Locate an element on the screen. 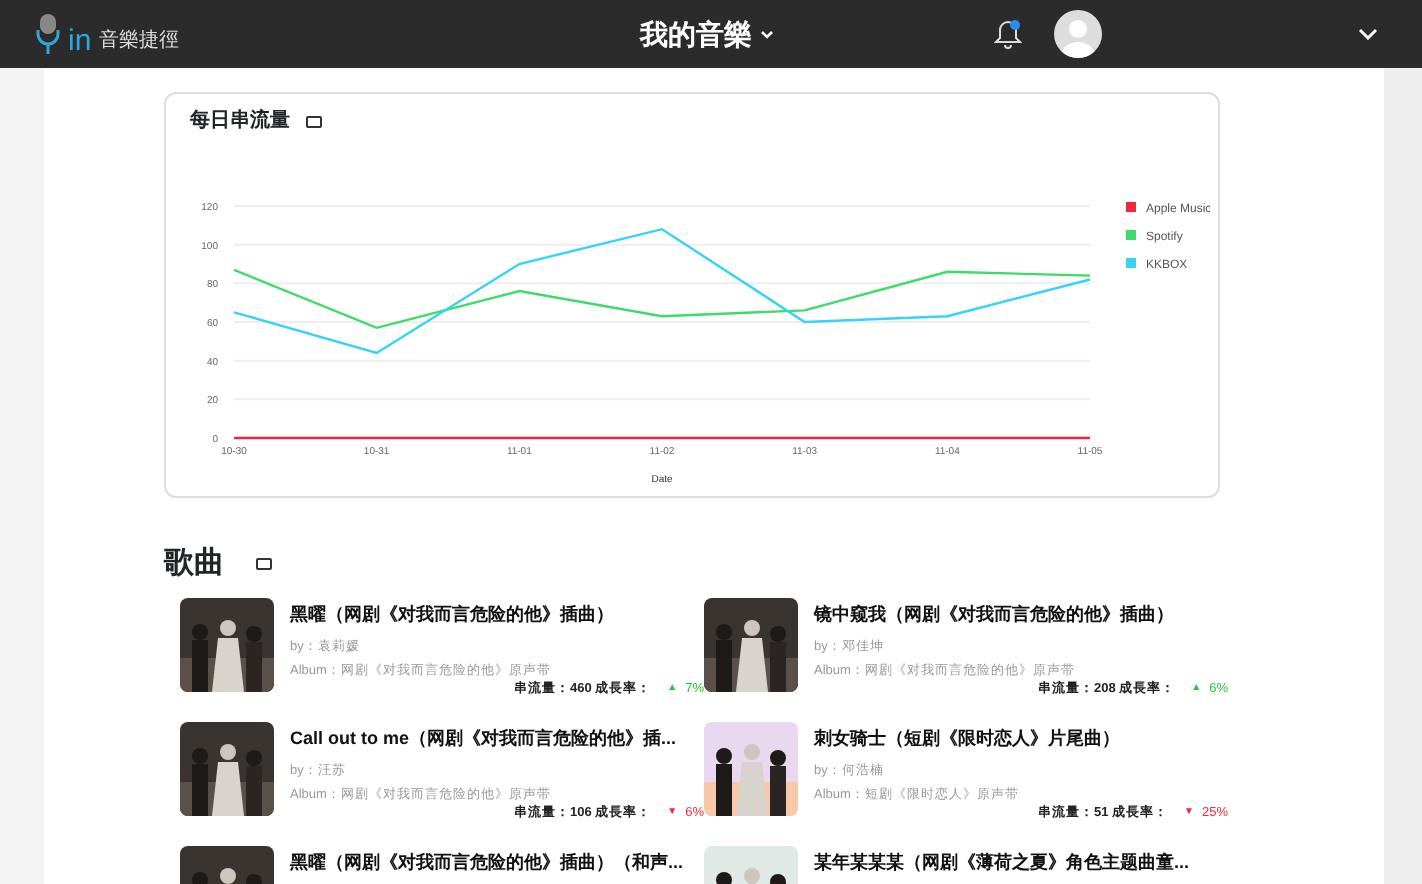 This screenshot has height=884, width=1422. bell-icon is located at coordinates (1008, 34).